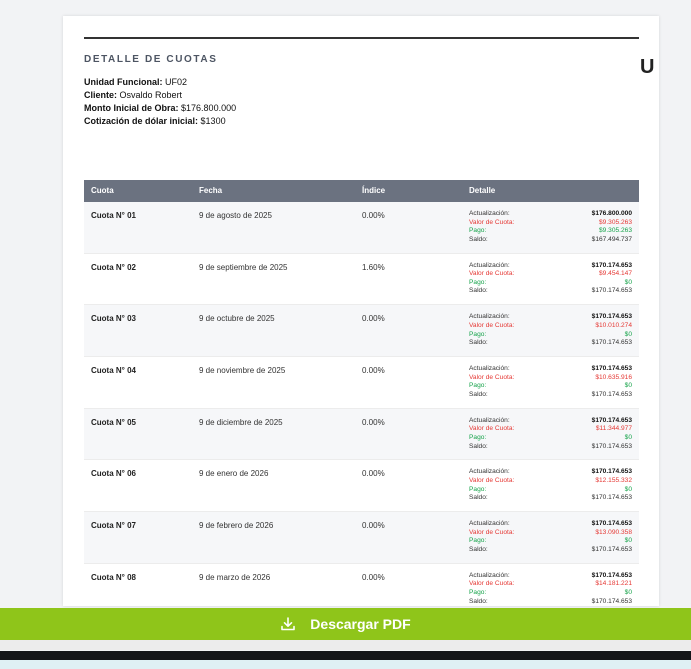 This screenshot has width=691, height=669. I want to click on detail-actualizacion: Actualización: $176.800.000, so click(550, 213).